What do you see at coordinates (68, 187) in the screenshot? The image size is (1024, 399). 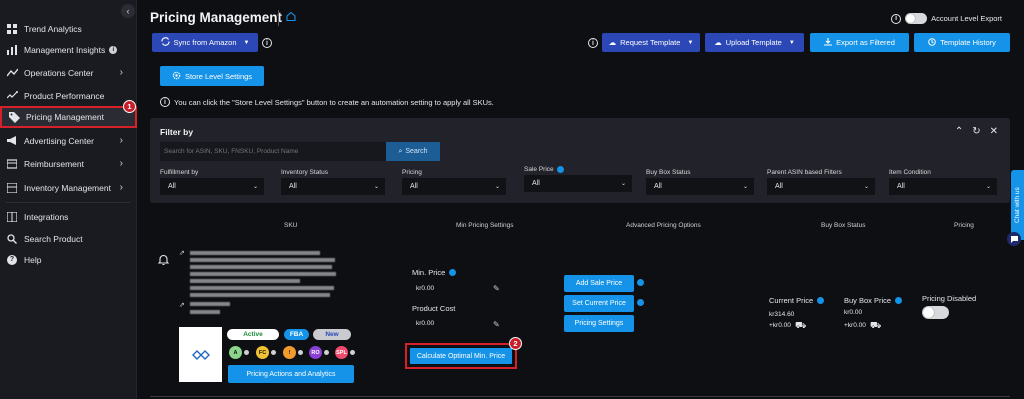 I see `sidebar-item-inventory-management: Inventory Management ›` at bounding box center [68, 187].